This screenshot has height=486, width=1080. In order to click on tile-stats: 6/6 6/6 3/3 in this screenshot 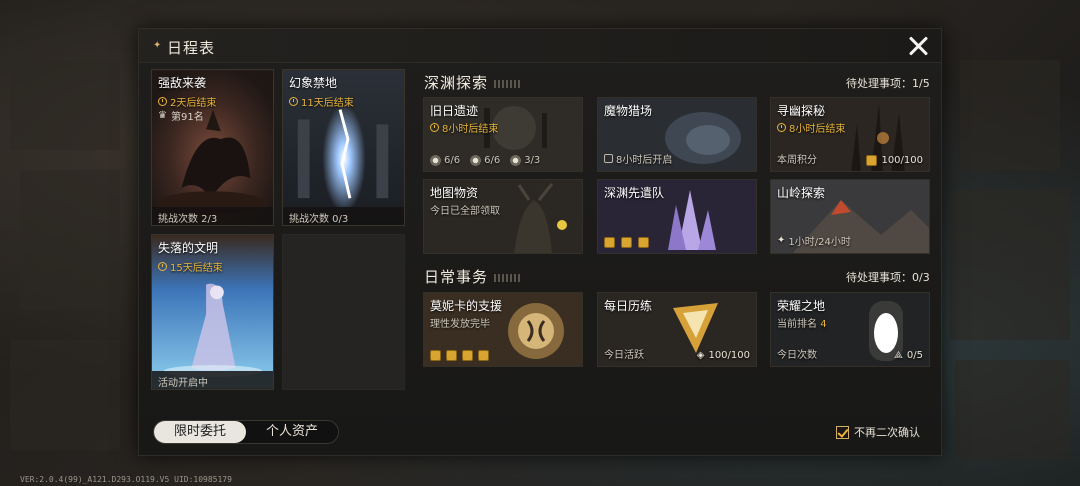, I will do `click(485, 160)`.